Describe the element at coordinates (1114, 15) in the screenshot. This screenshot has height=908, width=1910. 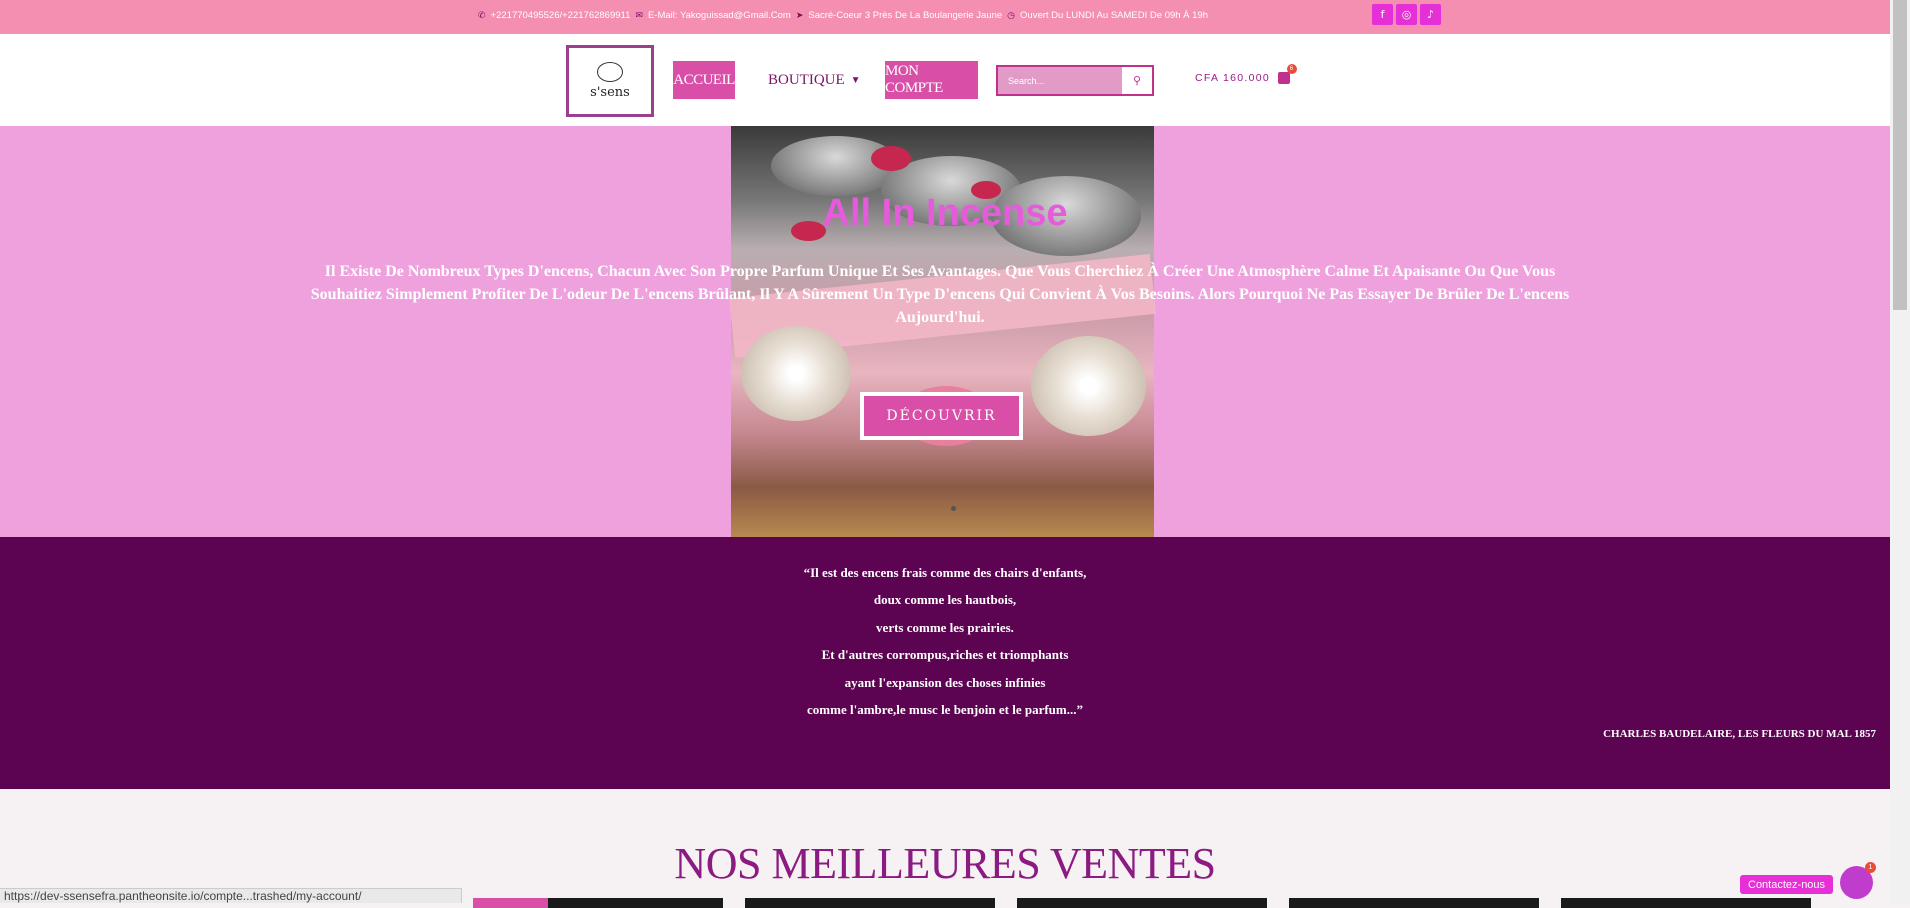
I see `opening-hours: Ouvert Du LUNDI Au SAMEDI De 09h À 19h` at that location.